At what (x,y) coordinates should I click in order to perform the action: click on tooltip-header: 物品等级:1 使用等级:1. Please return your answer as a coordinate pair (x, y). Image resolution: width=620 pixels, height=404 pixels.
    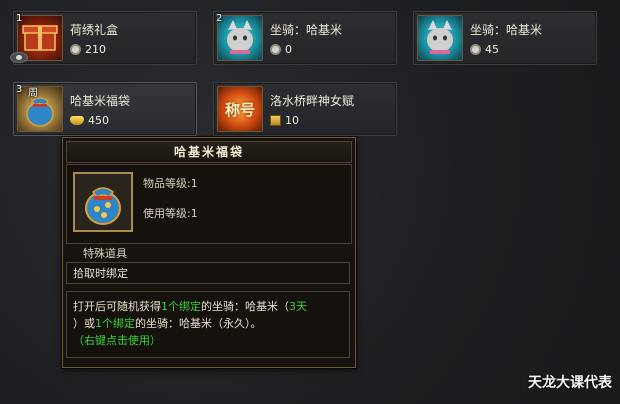
    Looking at the image, I should click on (209, 204).